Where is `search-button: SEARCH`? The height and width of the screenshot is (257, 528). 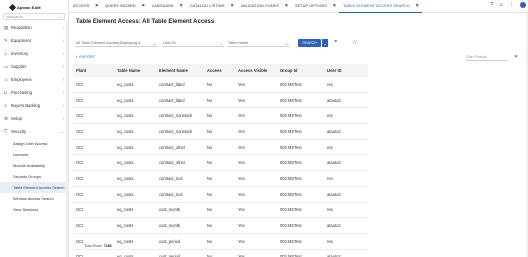 search-button: SEARCH is located at coordinates (309, 43).